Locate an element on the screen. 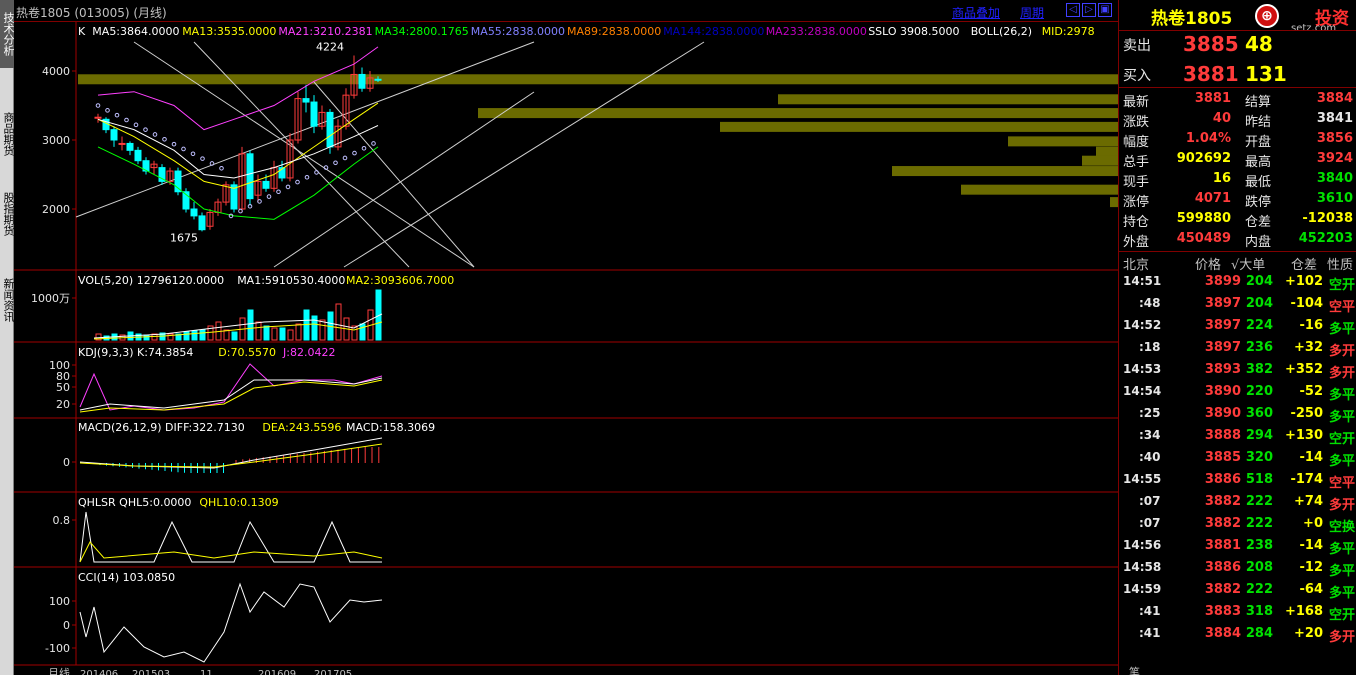  side-tab-1: 商品期货 is located at coordinates (7, 134).